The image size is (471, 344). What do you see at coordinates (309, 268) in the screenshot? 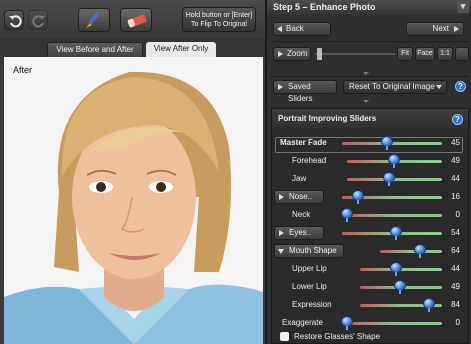
I see `slider-label: Upper Lip` at bounding box center [309, 268].